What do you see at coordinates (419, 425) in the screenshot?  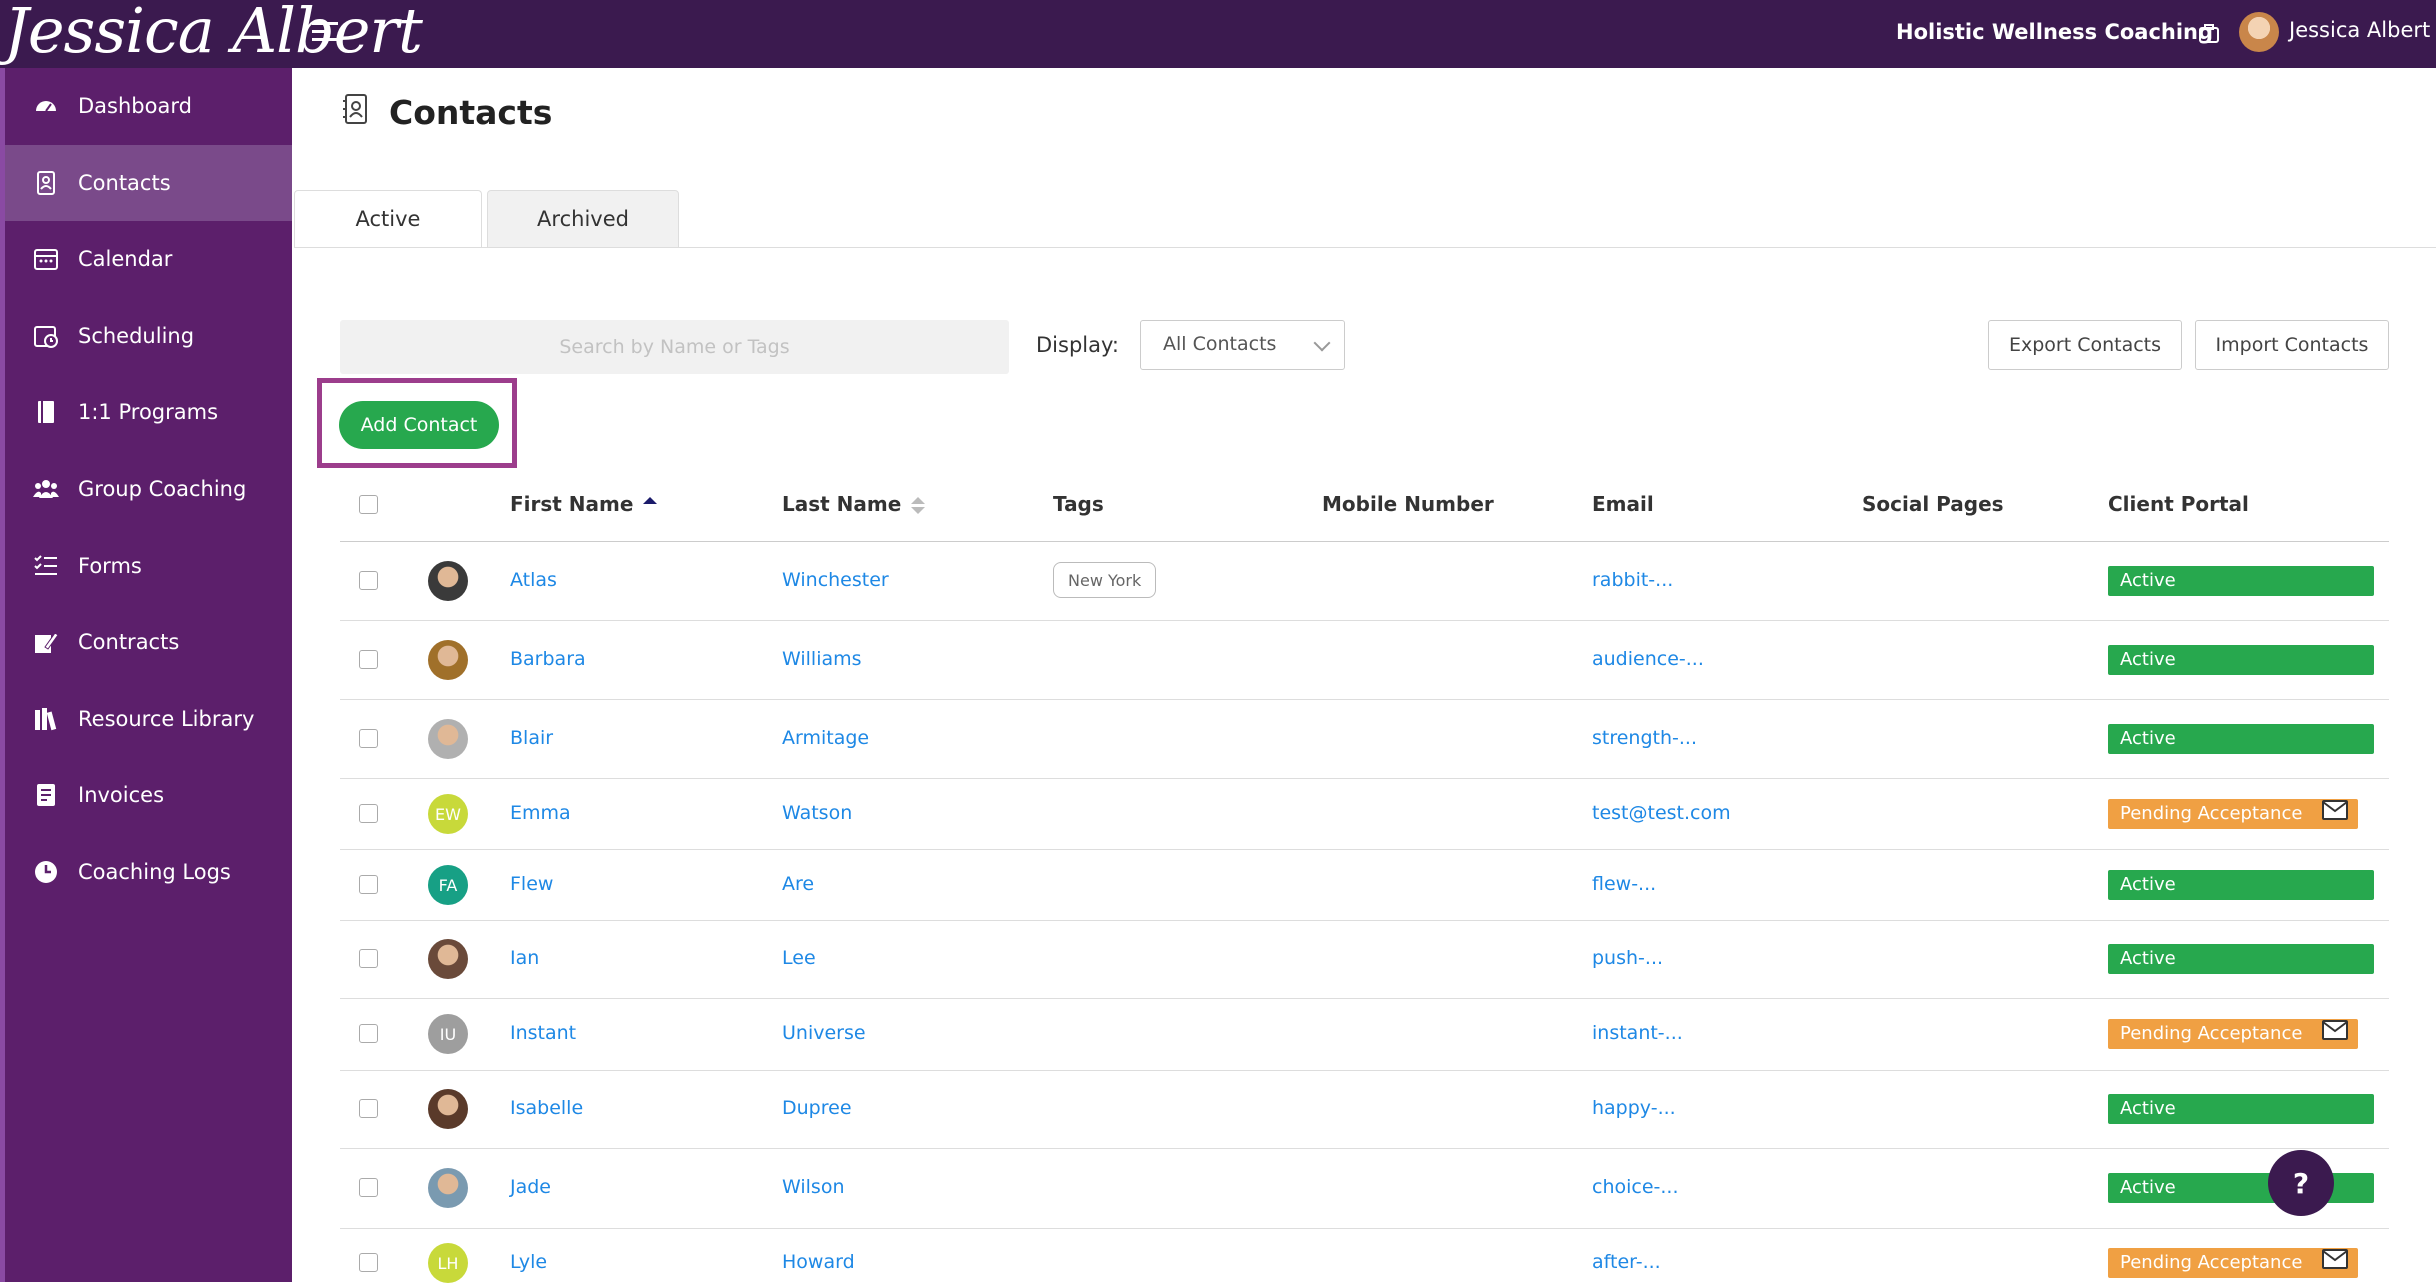 I see `add-contact-button: Add Contact` at bounding box center [419, 425].